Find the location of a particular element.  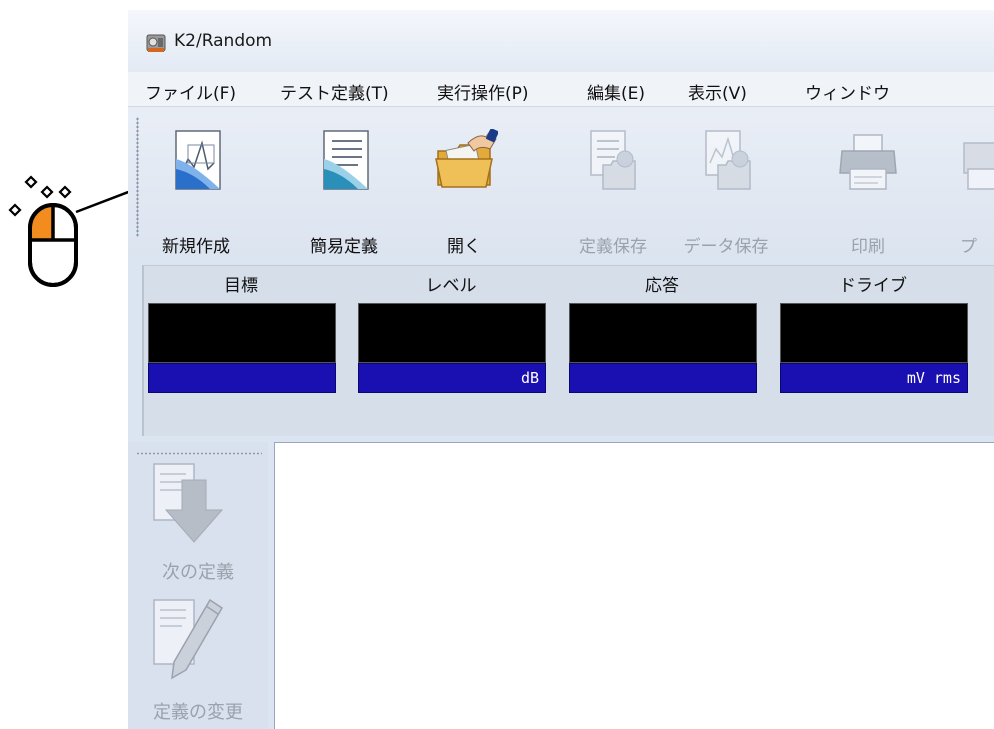

save-data-icon is located at coordinates (728, 160).